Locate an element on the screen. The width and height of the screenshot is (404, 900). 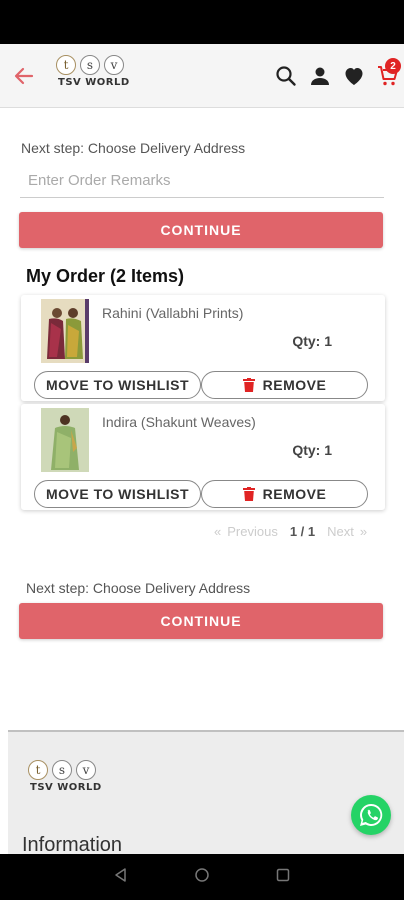
product-name: Rahini (Vallabhi Prints) is located at coordinates (172, 313).